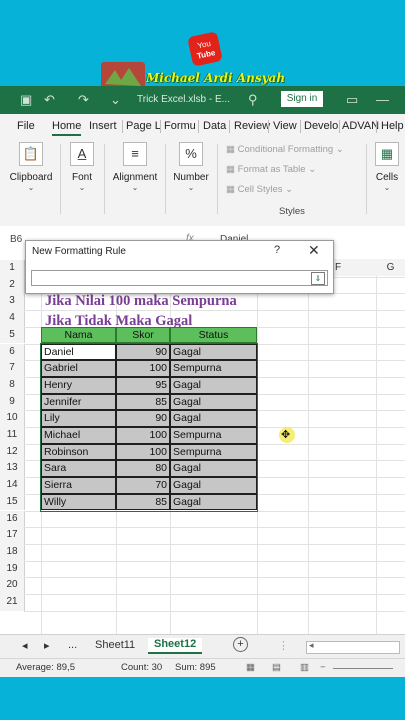 The width and height of the screenshot is (405, 720). I want to click on row-header: 15, so click(12, 502).